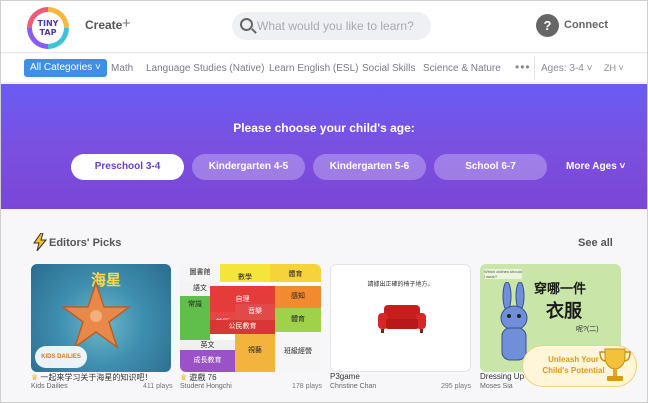 This screenshot has width=648, height=403. Describe the element at coordinates (490, 167) in the screenshot. I see `age-button-school-6-7: School 6-7` at that location.